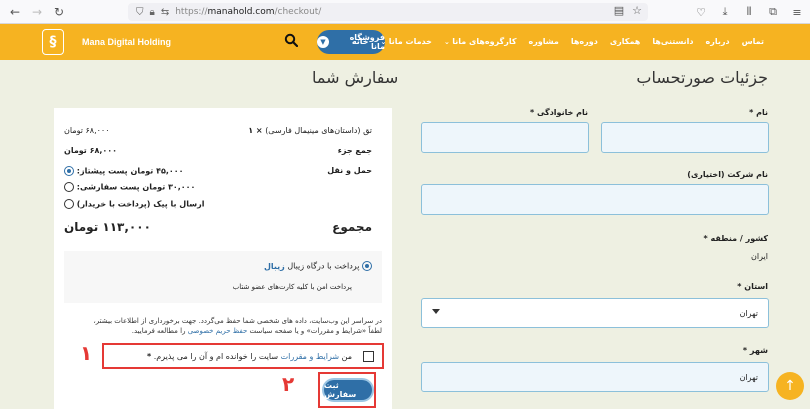 The image size is (810, 409). I want to click on extensions-icon: ⧉, so click(773, 12).